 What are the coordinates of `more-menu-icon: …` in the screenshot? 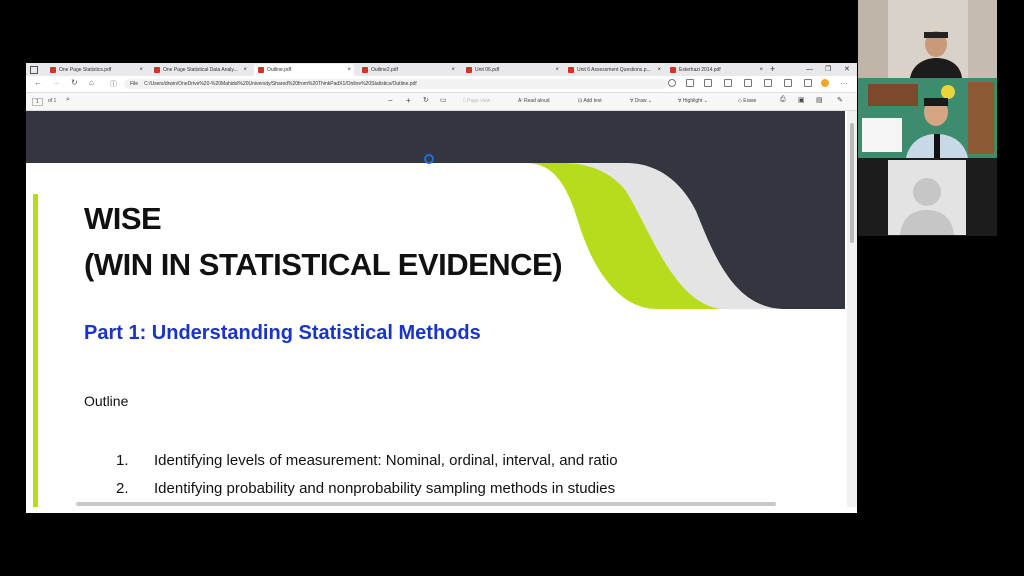 It's located at (844, 81).